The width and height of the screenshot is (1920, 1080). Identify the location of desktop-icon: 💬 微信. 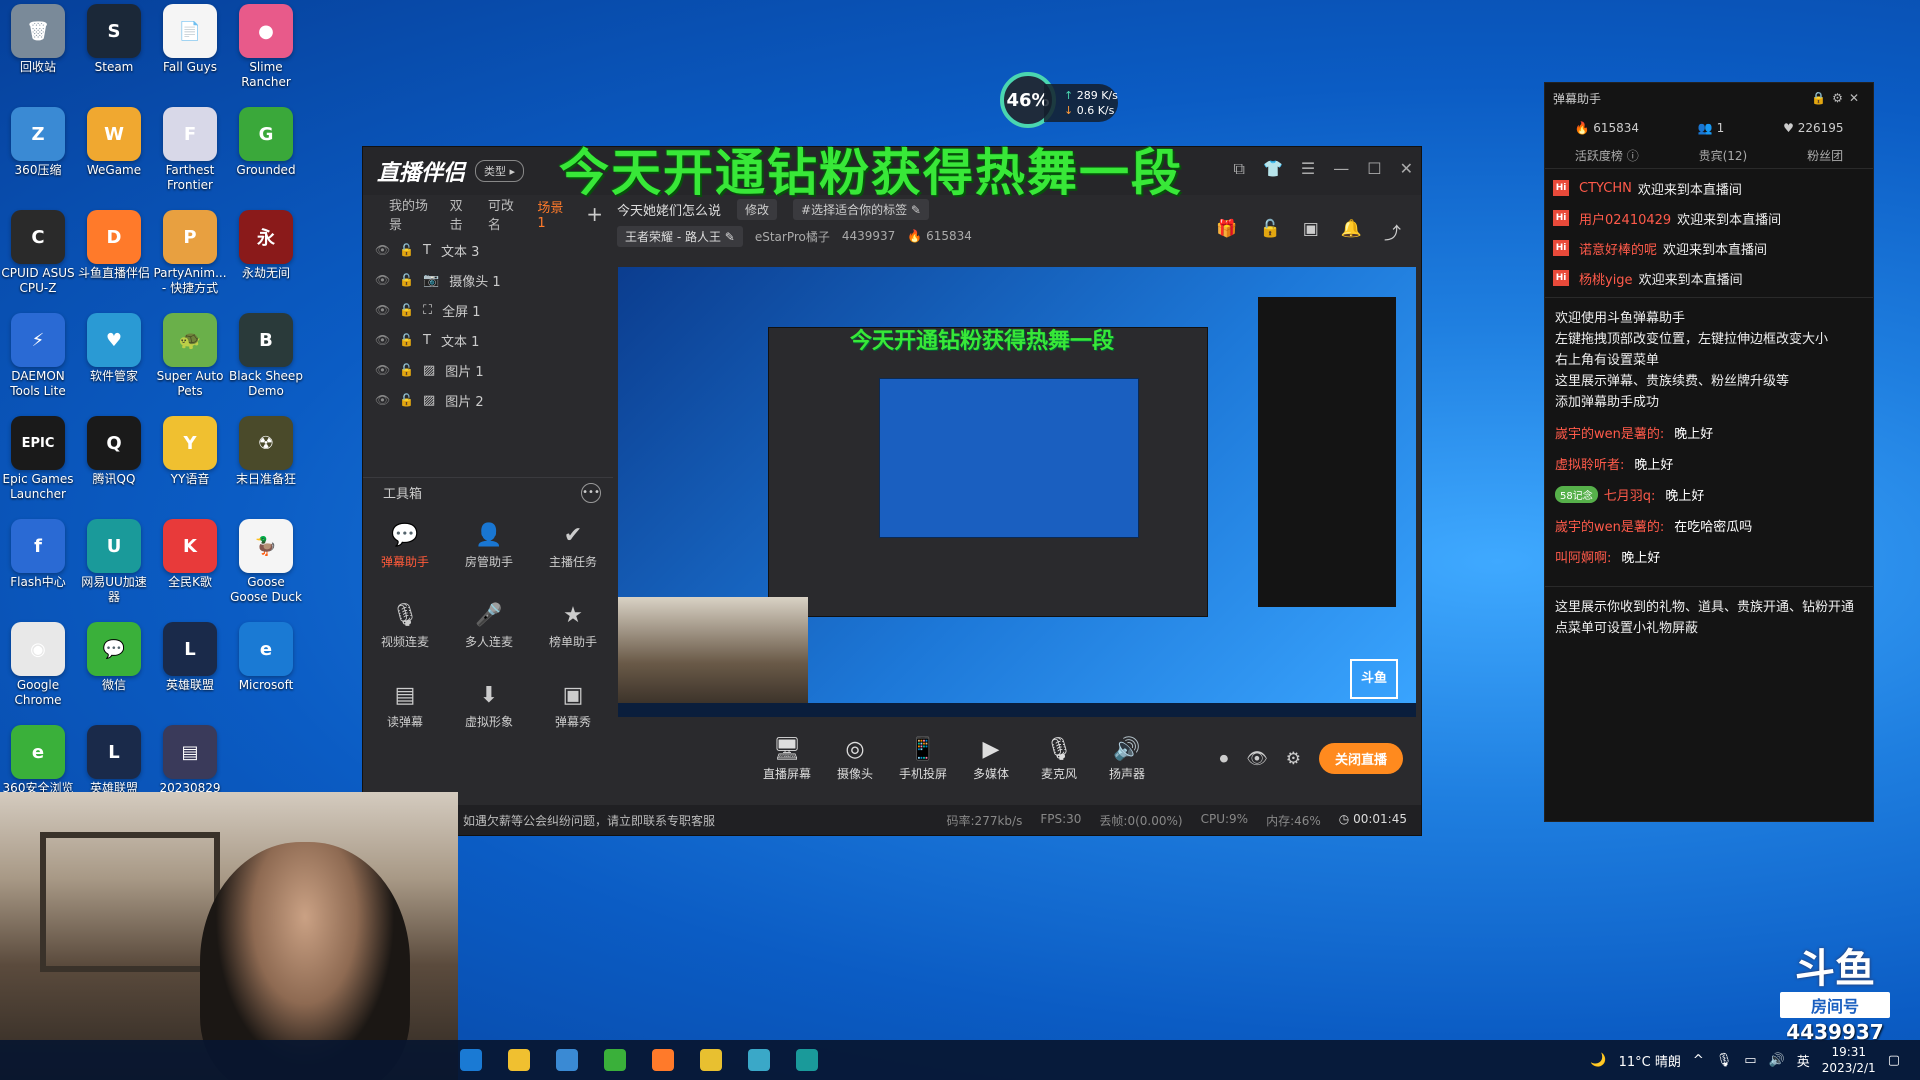
(114, 668).